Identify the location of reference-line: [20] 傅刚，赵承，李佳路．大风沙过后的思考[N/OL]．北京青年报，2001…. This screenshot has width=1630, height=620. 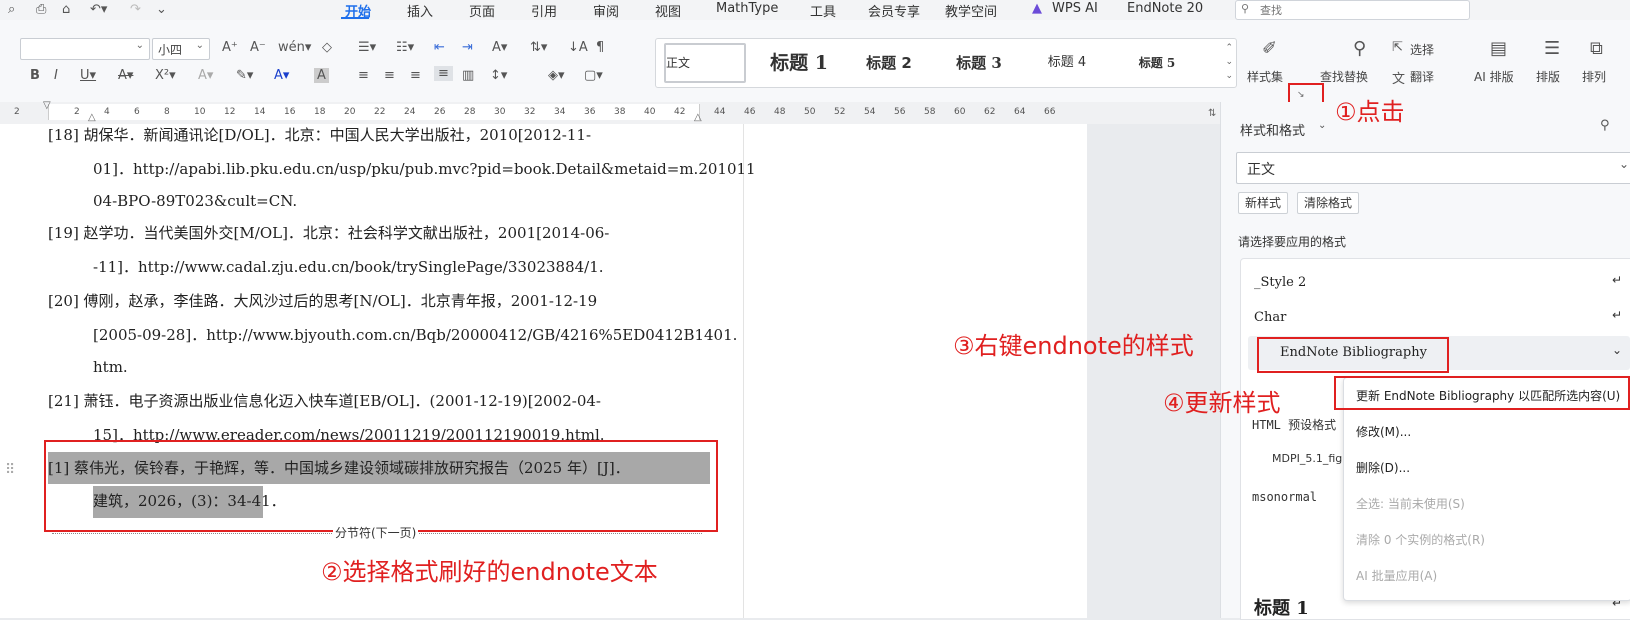
(322, 300).